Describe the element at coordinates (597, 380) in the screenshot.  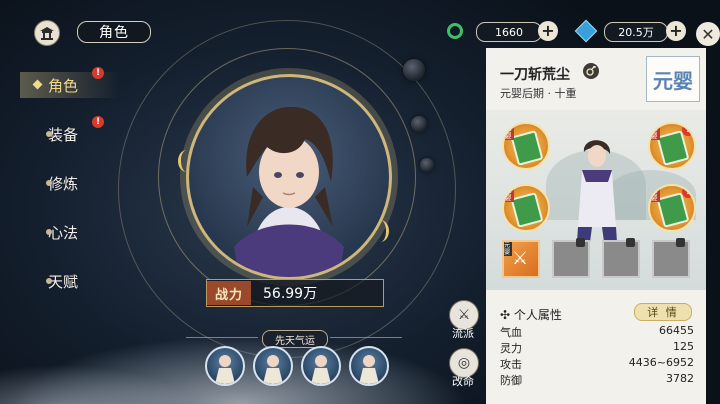
I see `attribute-row-defense: 防御 3782` at that location.